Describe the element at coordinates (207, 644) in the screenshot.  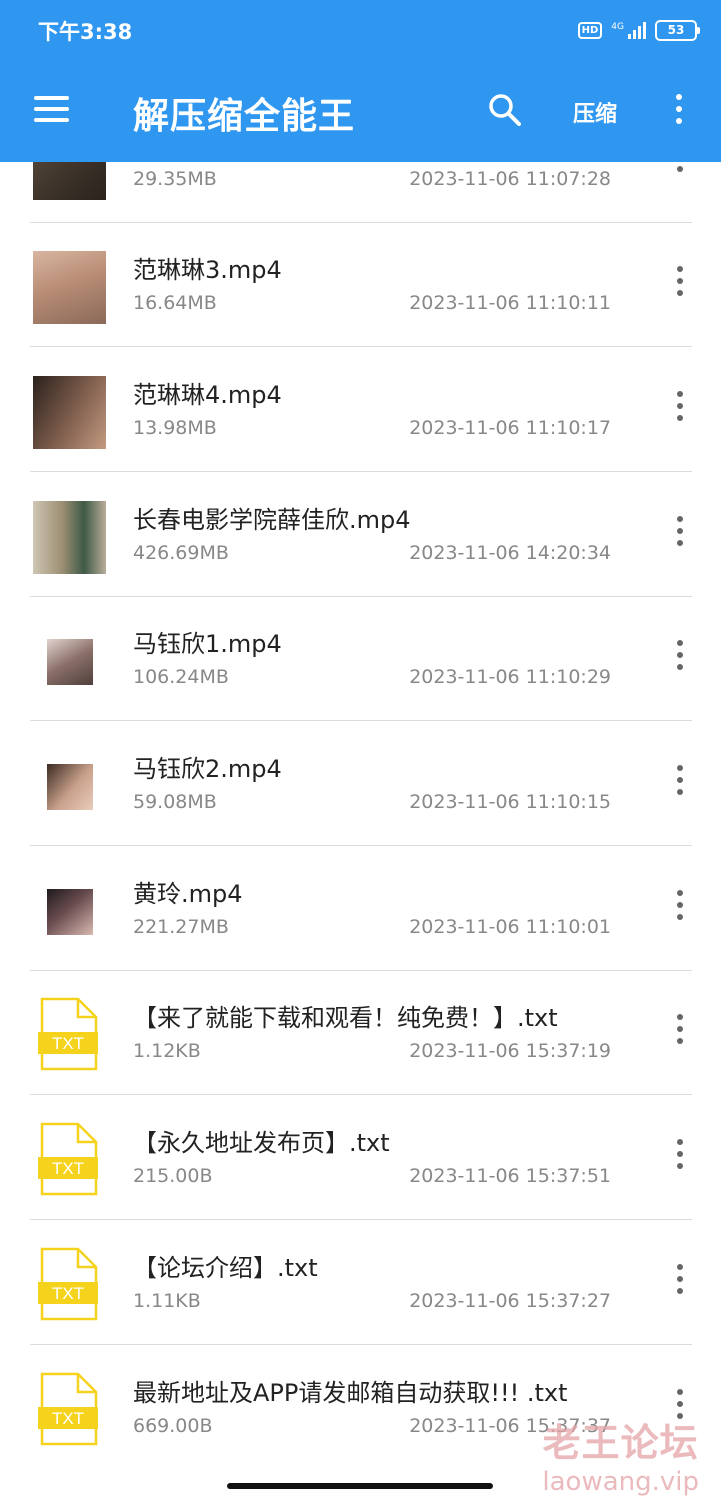
I see `file-name: 马钰欣1.mp4` at that location.